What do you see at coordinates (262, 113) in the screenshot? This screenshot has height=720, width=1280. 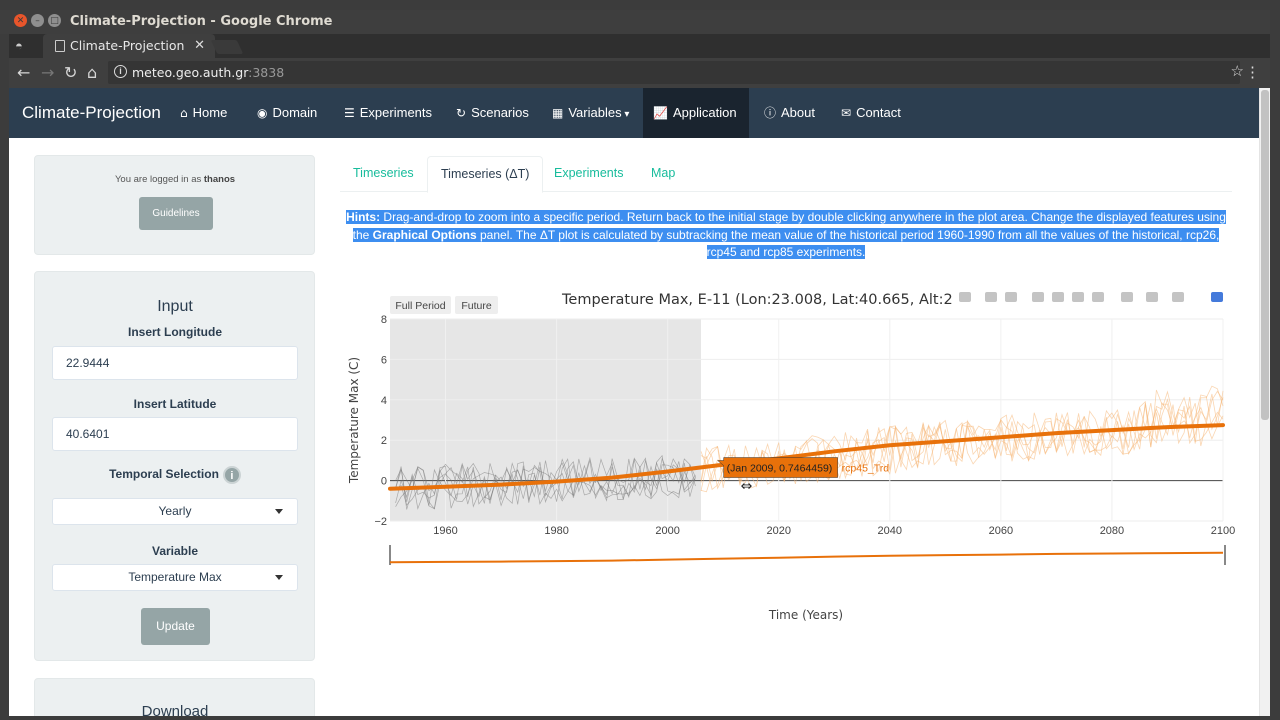 I see `globe-icon: ◉` at bounding box center [262, 113].